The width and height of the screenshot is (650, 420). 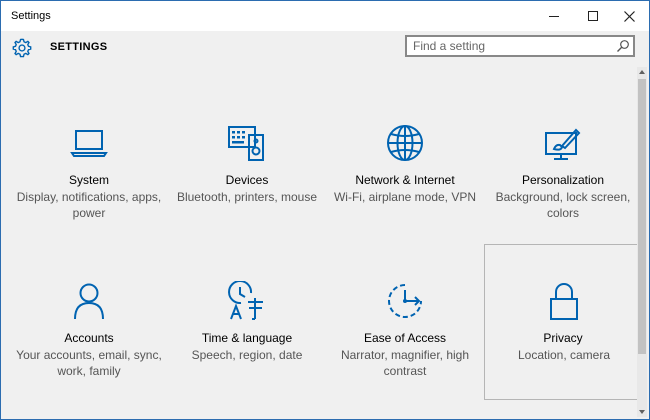 What do you see at coordinates (89, 205) in the screenshot?
I see `tile-description: Display, notifications, apps, power` at bounding box center [89, 205].